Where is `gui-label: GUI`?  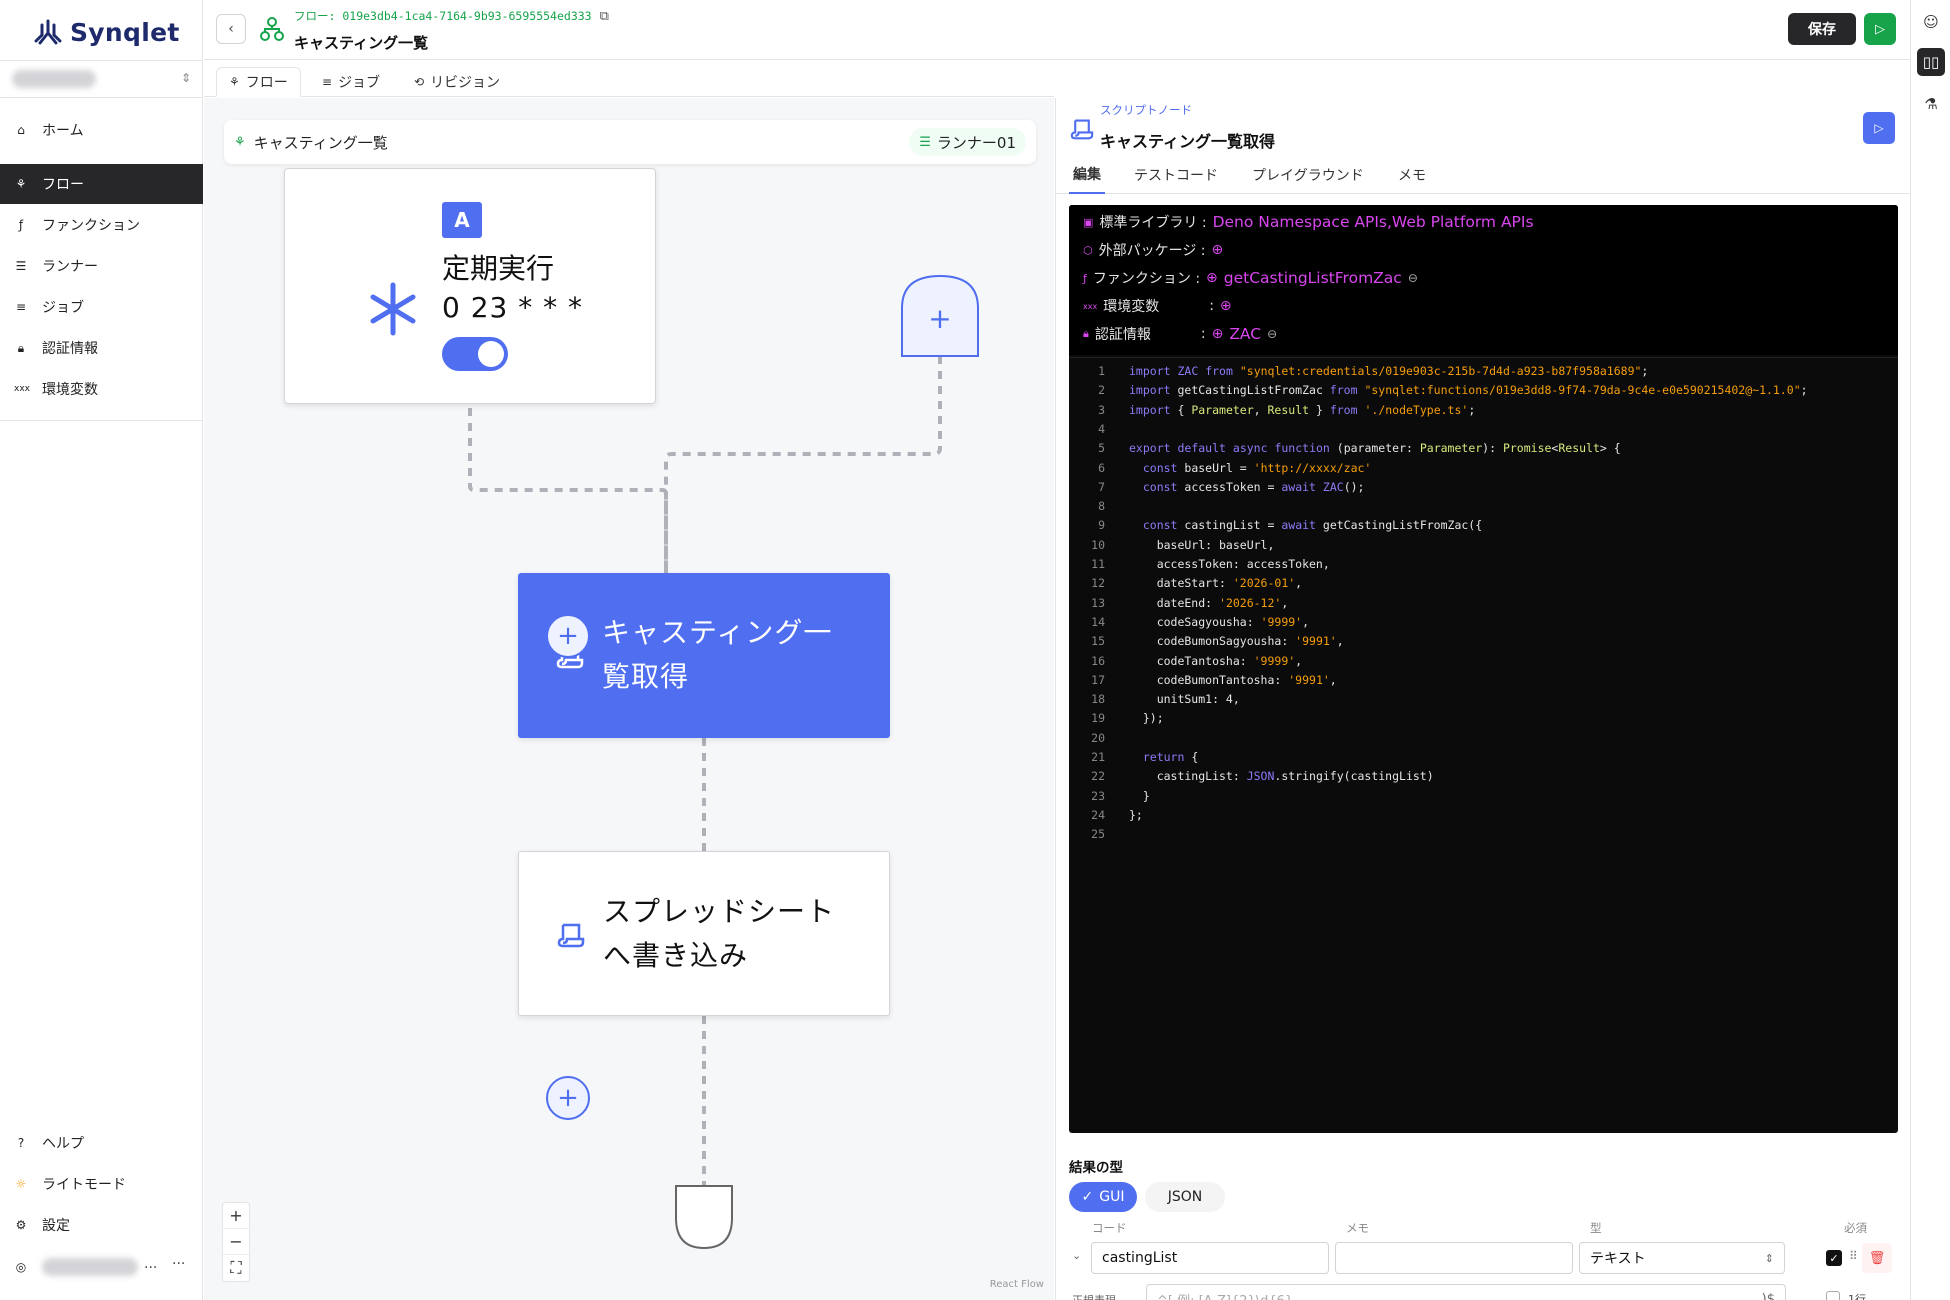
gui-label: GUI is located at coordinates (1112, 1197).